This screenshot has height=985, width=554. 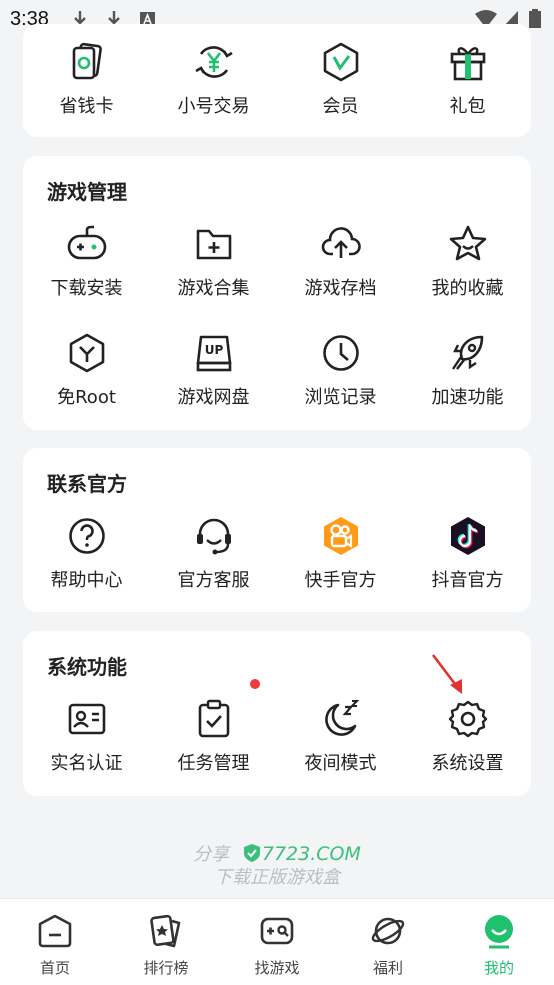 What do you see at coordinates (311, 854) in the screenshot?
I see `watermark-brand: 7723.COM` at bounding box center [311, 854].